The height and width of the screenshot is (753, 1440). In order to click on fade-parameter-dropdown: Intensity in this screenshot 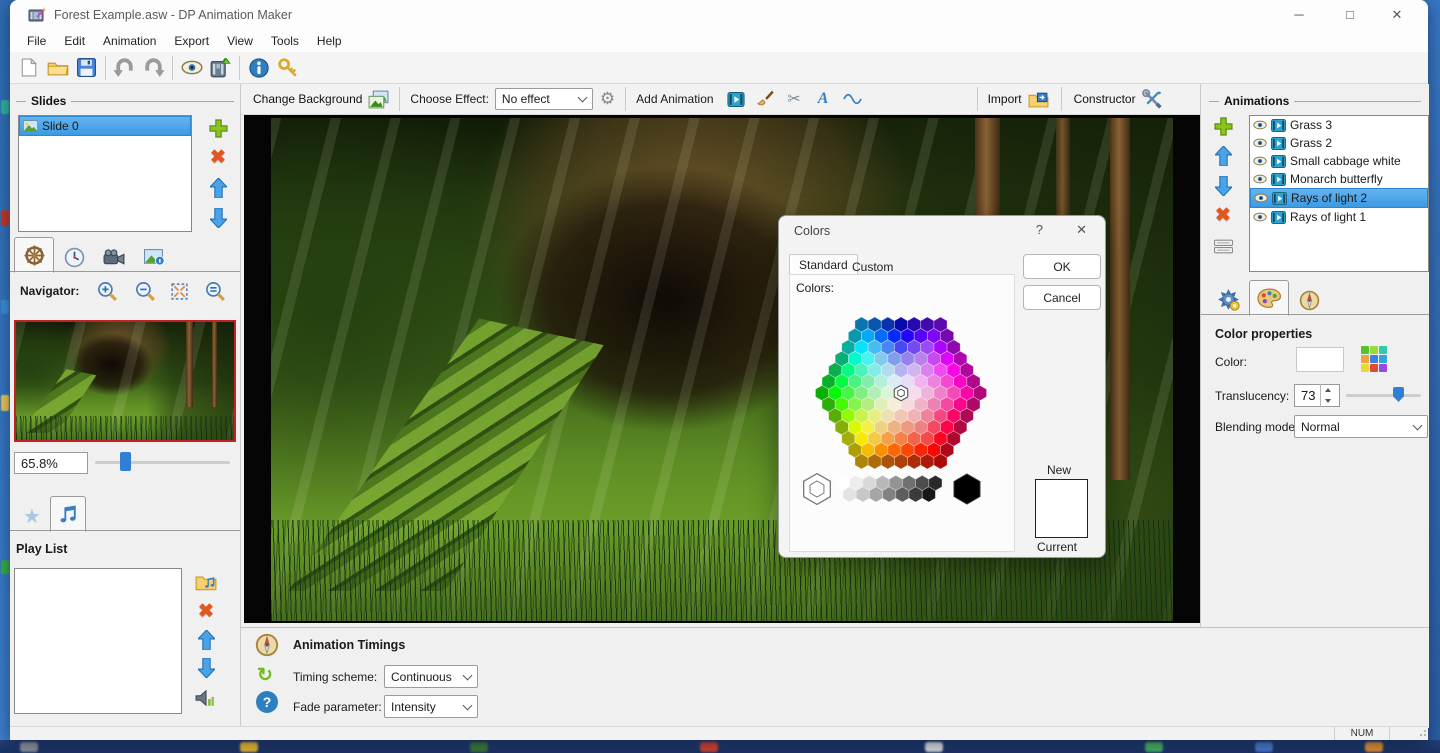, I will do `click(431, 706)`.